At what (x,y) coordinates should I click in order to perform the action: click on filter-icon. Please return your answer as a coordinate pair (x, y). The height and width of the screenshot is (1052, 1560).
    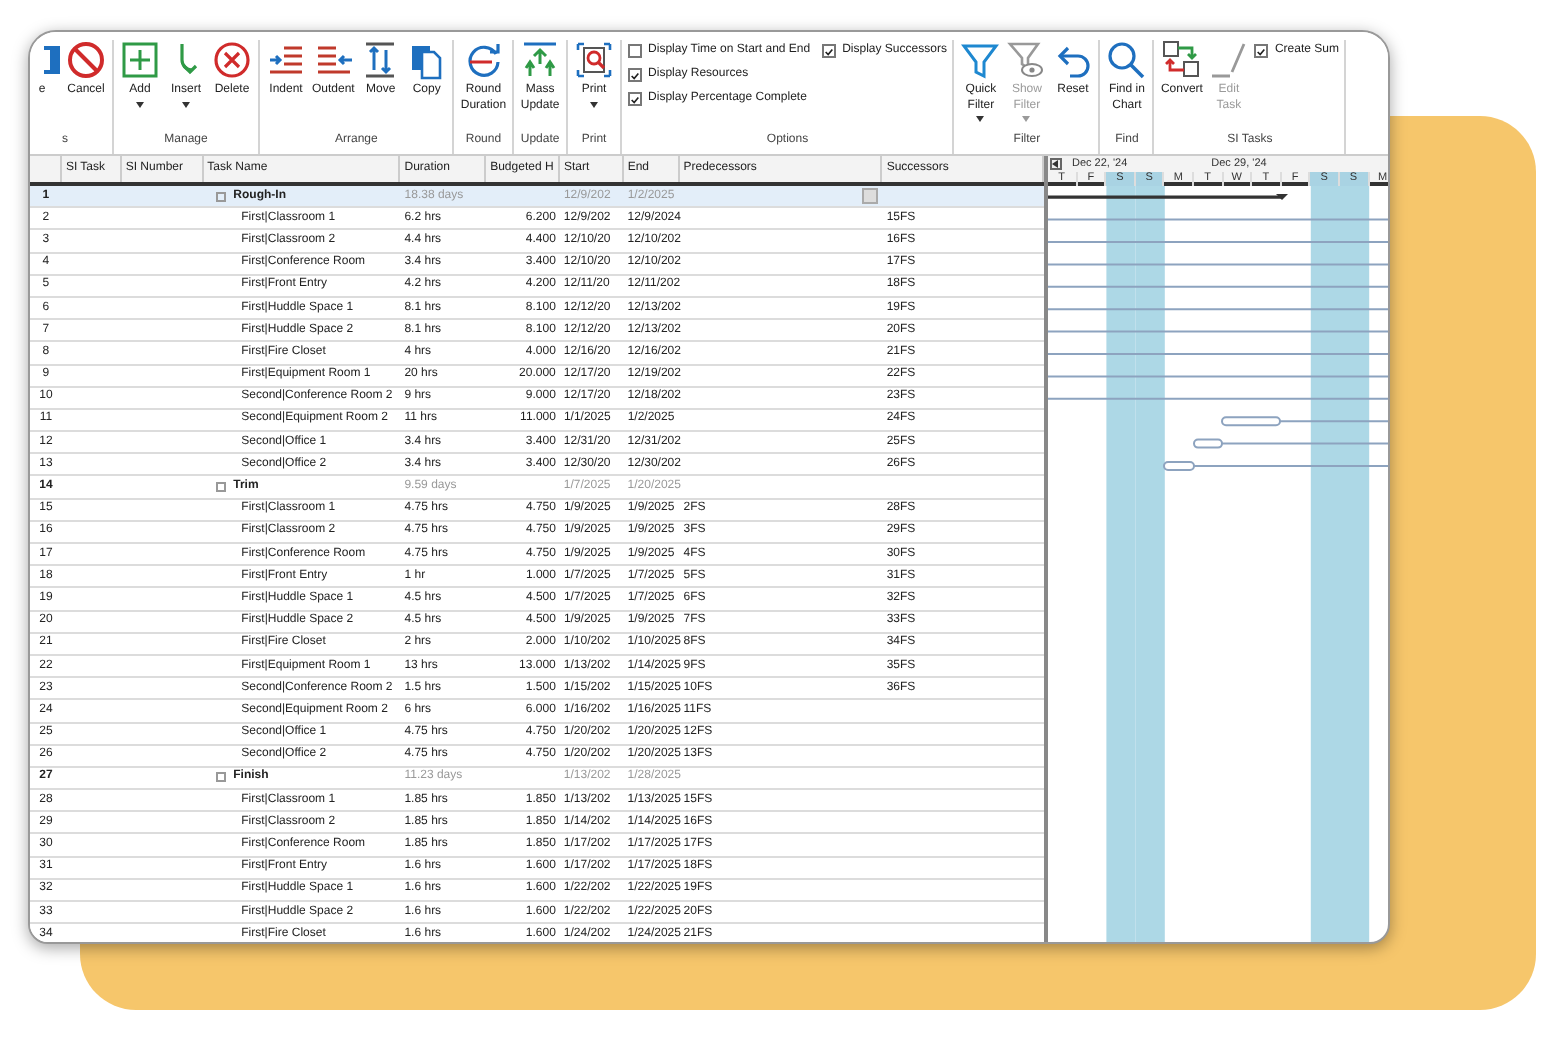
    Looking at the image, I should click on (980, 60).